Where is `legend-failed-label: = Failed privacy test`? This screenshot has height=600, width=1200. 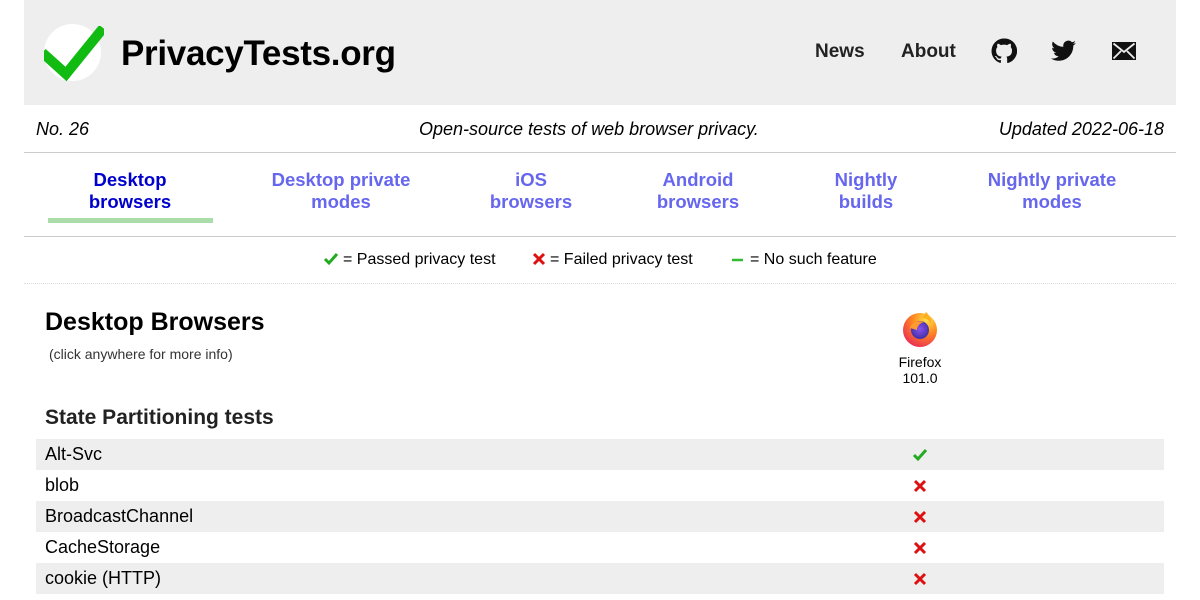
legend-failed-label: = Failed privacy test is located at coordinates (621, 259).